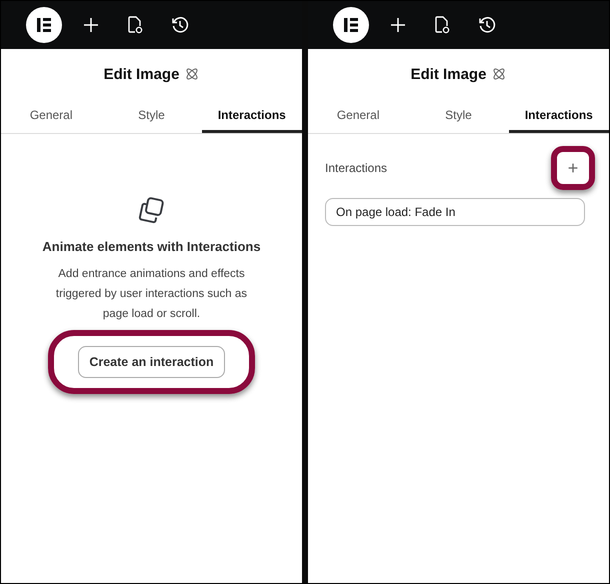 This screenshot has width=610, height=584. I want to click on empty-heading: Animate elements with Interactions, so click(151, 246).